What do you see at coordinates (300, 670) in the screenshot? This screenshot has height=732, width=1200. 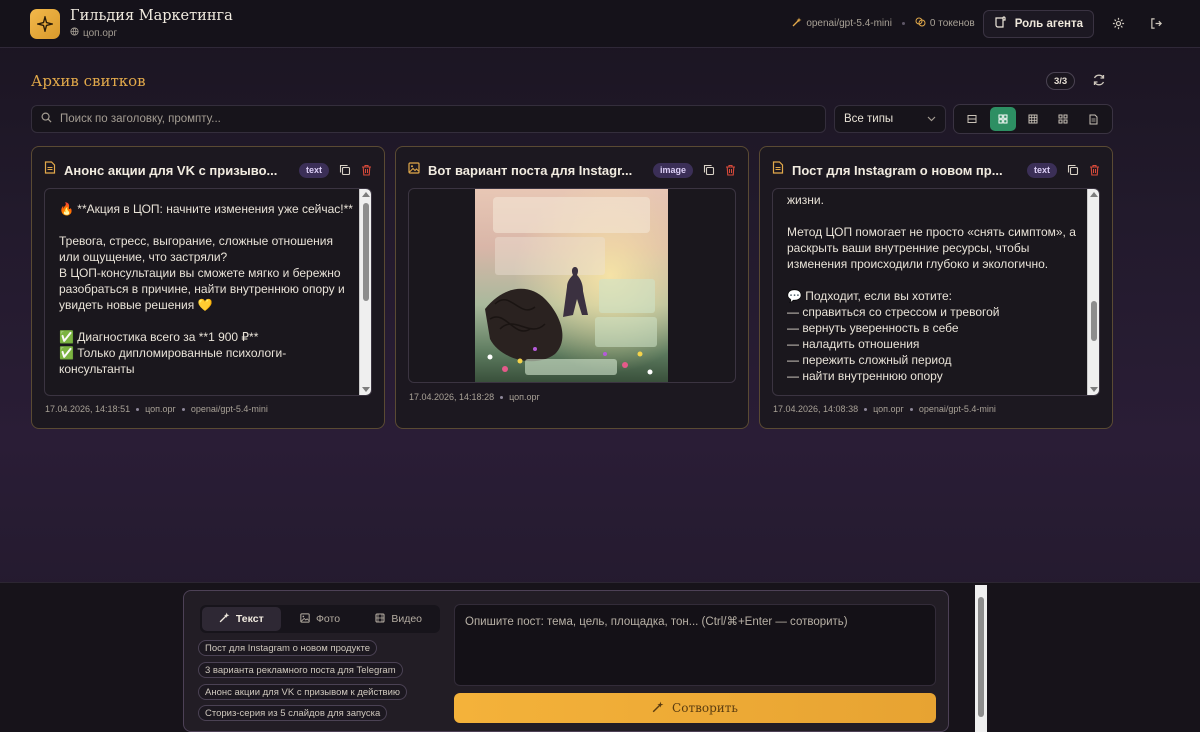 I see `suggestion-chip: 3 варианта рекламного поста для Telegram` at bounding box center [300, 670].